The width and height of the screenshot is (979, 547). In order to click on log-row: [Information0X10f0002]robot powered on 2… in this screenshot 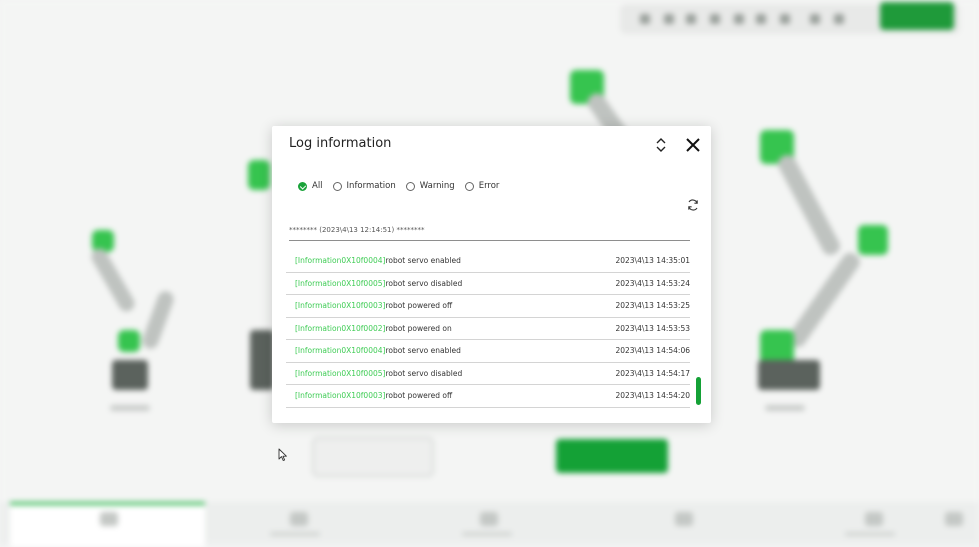, I will do `click(488, 329)`.